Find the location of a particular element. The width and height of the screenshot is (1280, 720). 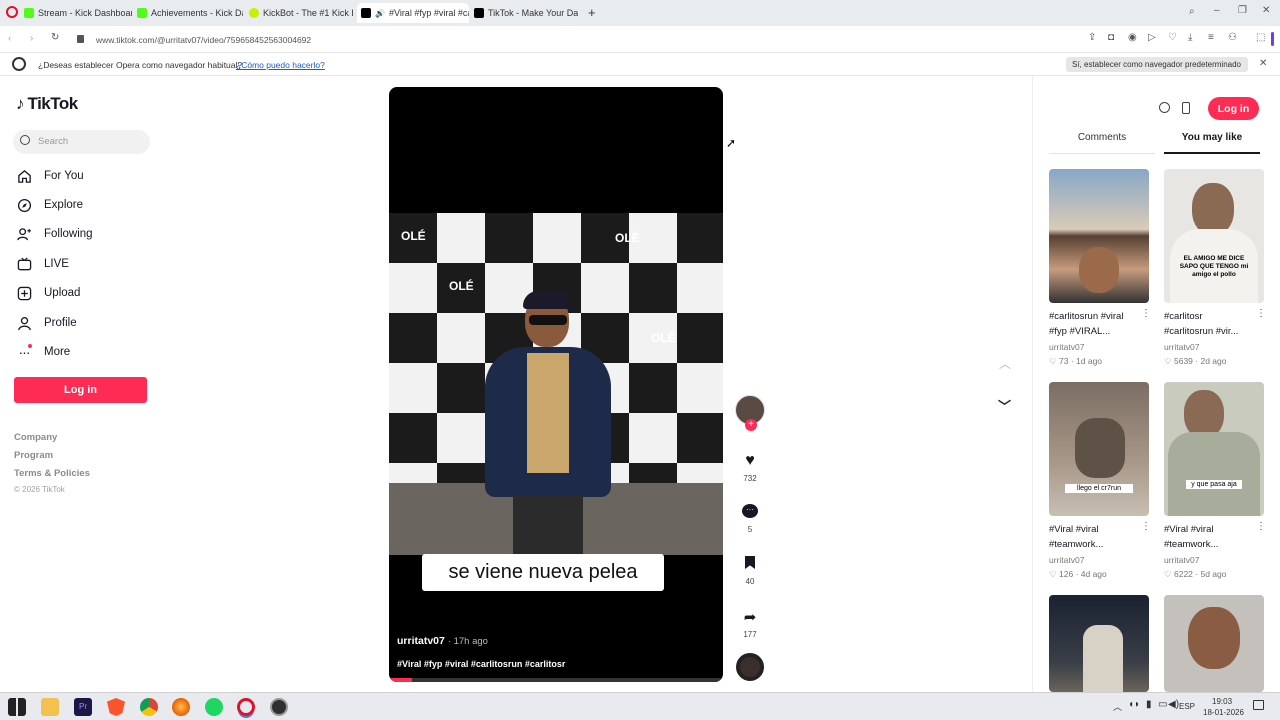

close-infobar-icon: ✕ is located at coordinates (1263, 63).